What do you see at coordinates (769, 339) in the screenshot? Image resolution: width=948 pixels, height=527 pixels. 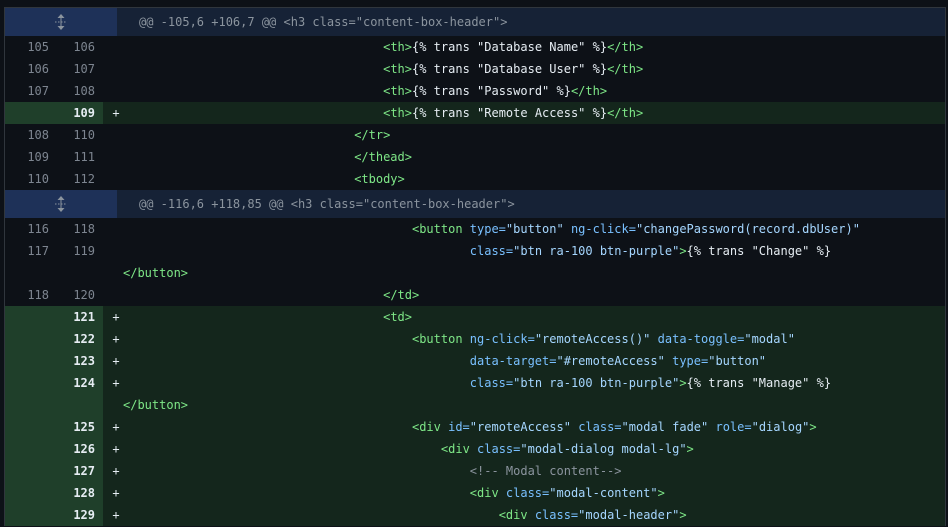 I see `code-token: "modal"` at bounding box center [769, 339].